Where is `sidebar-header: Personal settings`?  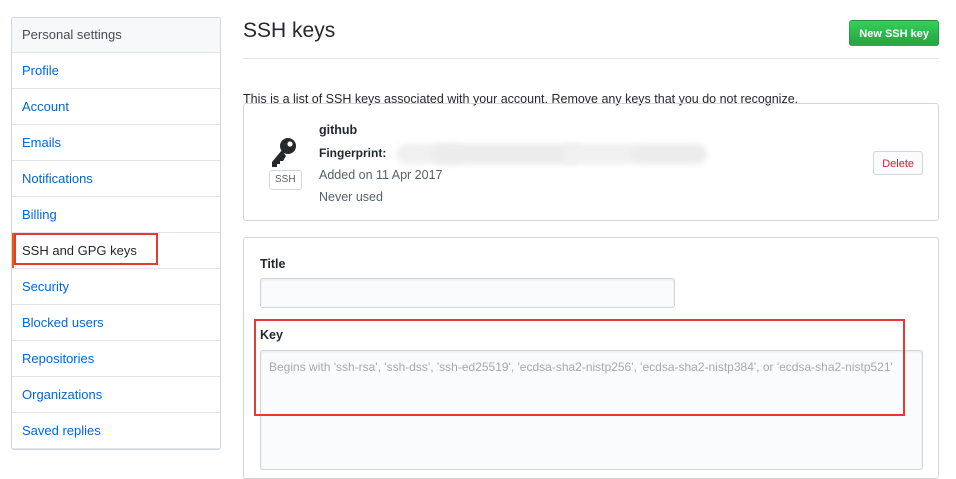 sidebar-header: Personal settings is located at coordinates (116, 35).